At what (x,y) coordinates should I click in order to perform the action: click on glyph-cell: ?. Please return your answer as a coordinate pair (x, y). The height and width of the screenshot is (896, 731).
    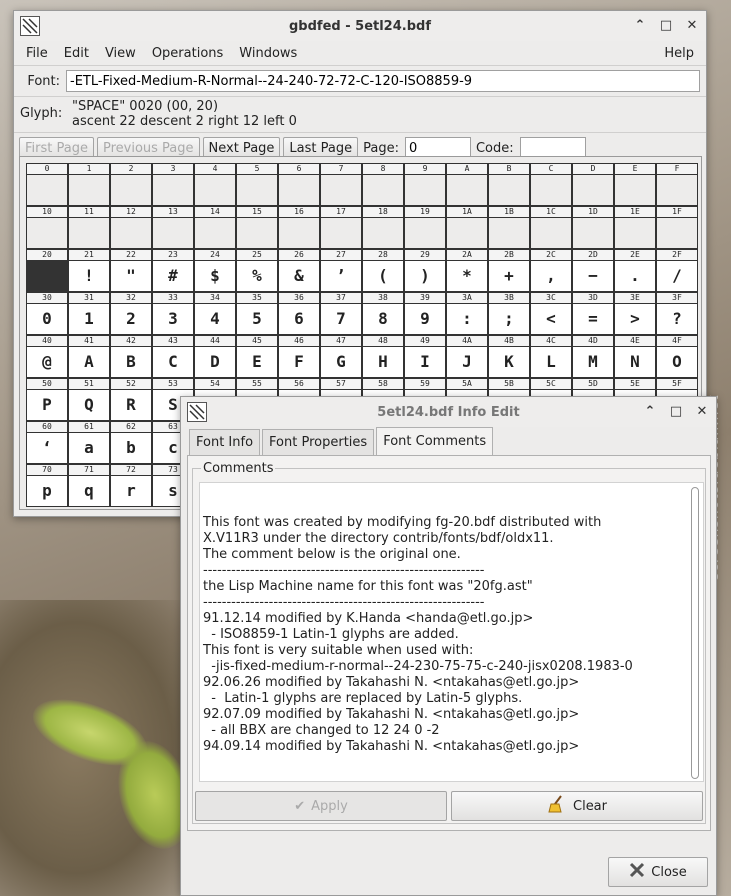
    Looking at the image, I should click on (677, 319).